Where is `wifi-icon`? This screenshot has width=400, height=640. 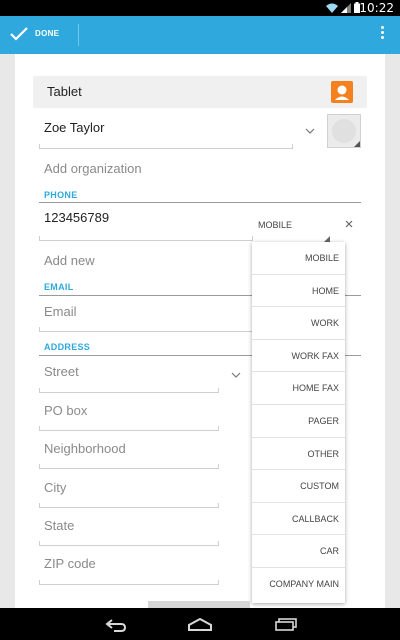
wifi-icon is located at coordinates (332, 8).